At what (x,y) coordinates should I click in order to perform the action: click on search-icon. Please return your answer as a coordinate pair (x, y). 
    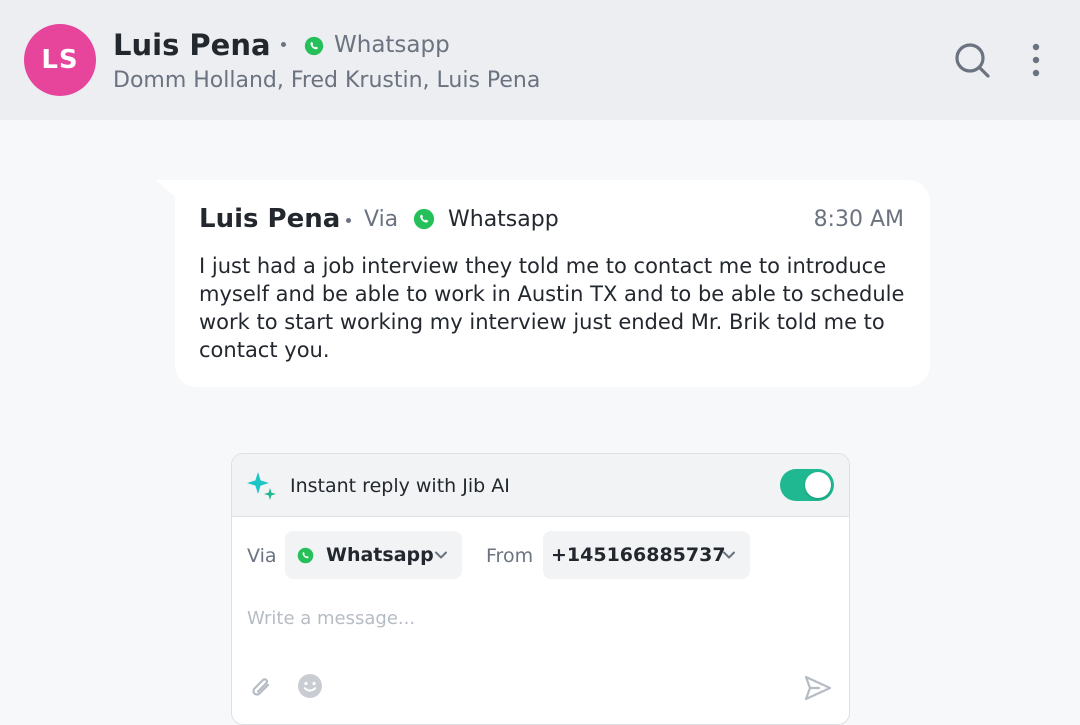
    Looking at the image, I should click on (972, 60).